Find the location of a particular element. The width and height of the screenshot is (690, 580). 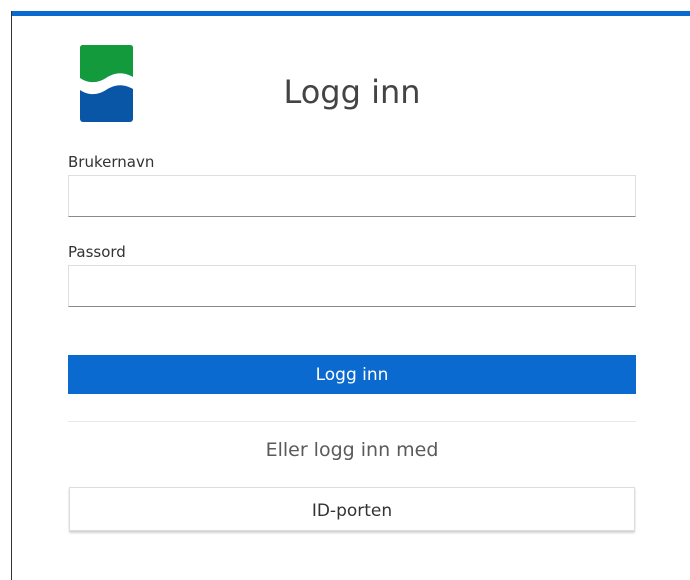

username-label: Brukernavn is located at coordinates (111, 162).